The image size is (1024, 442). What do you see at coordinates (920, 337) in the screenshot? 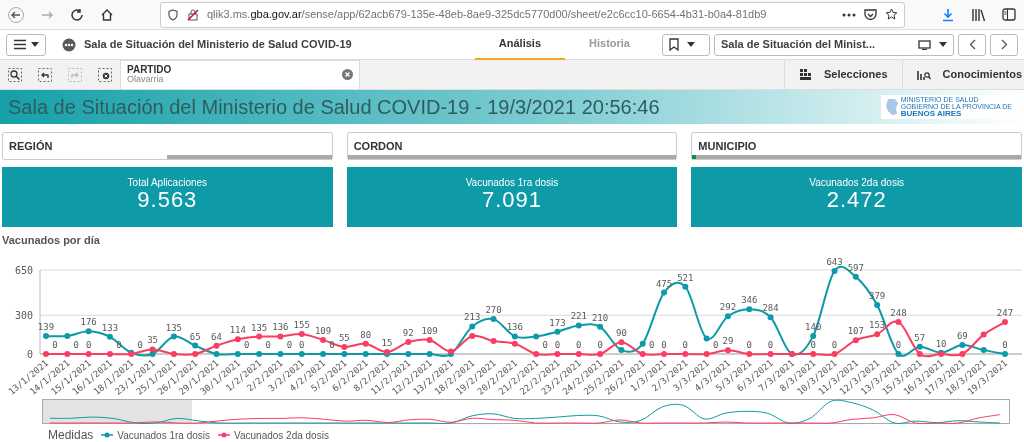
I see `data-label: 57` at bounding box center [920, 337].